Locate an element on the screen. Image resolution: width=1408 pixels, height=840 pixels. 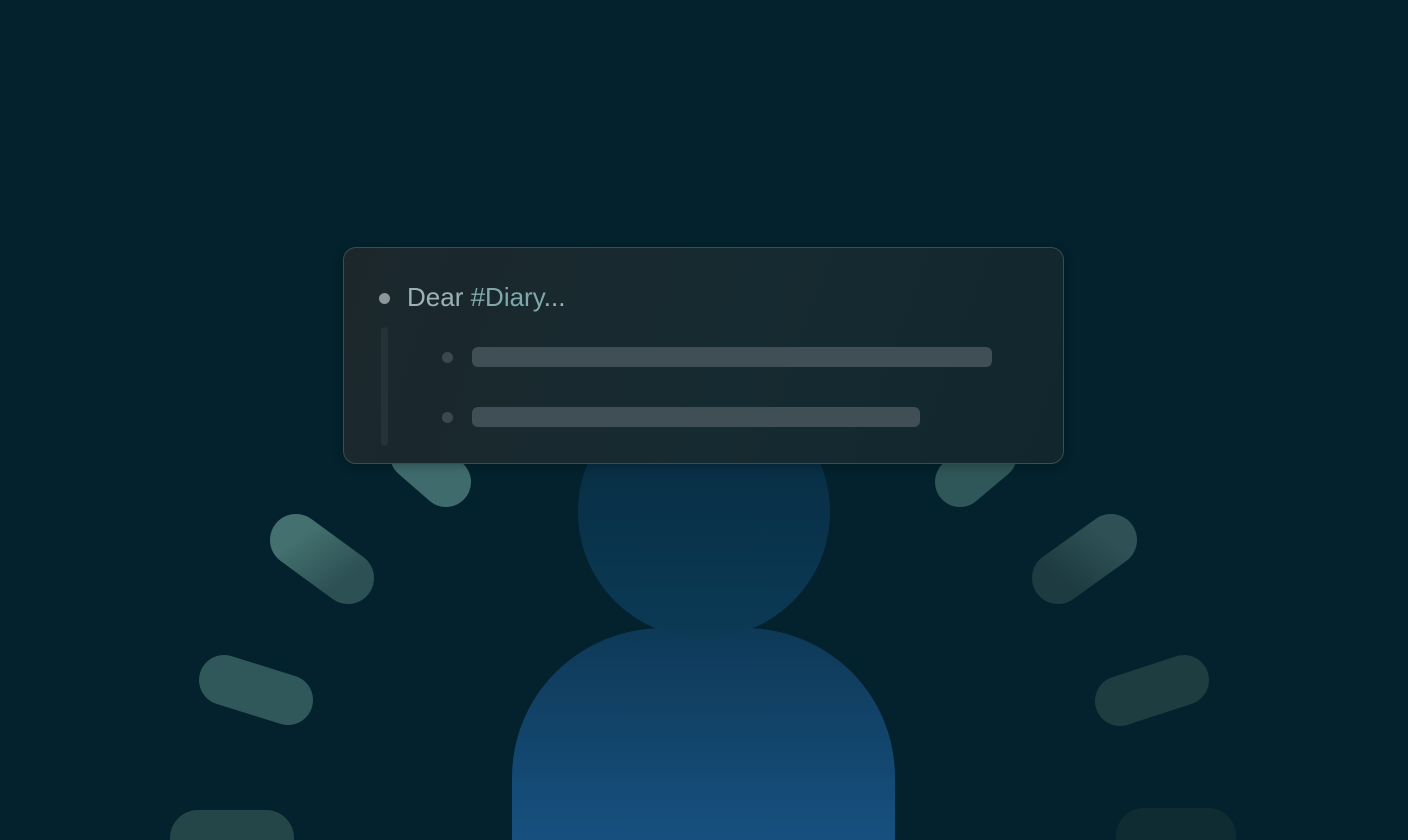
light-rays-right is located at coordinates (1085, 635).